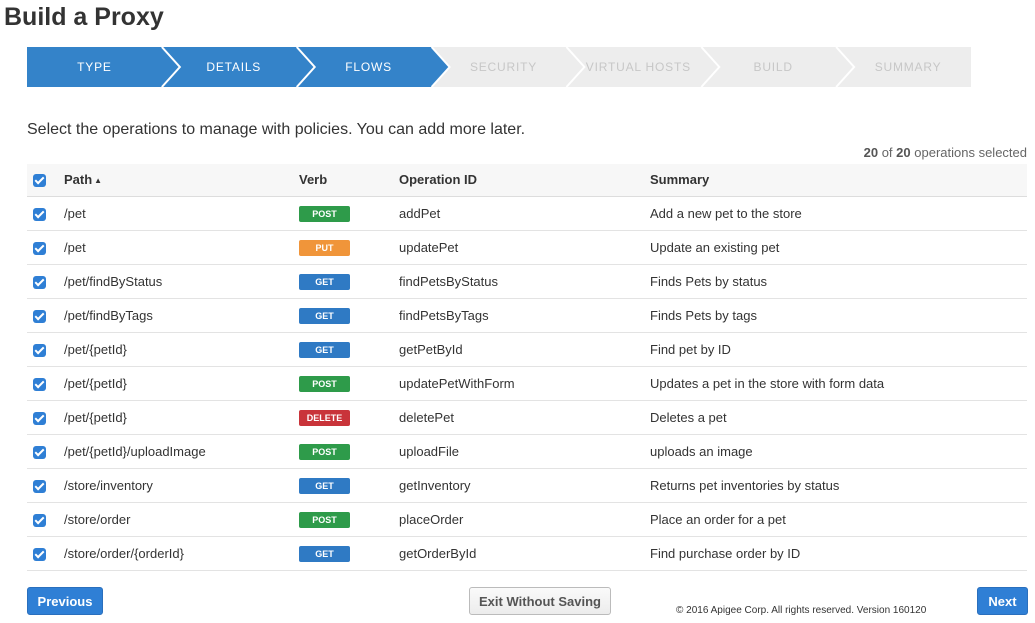  What do you see at coordinates (540, 601) in the screenshot?
I see `exit-without-saving-button: Exit Without Saving` at bounding box center [540, 601].